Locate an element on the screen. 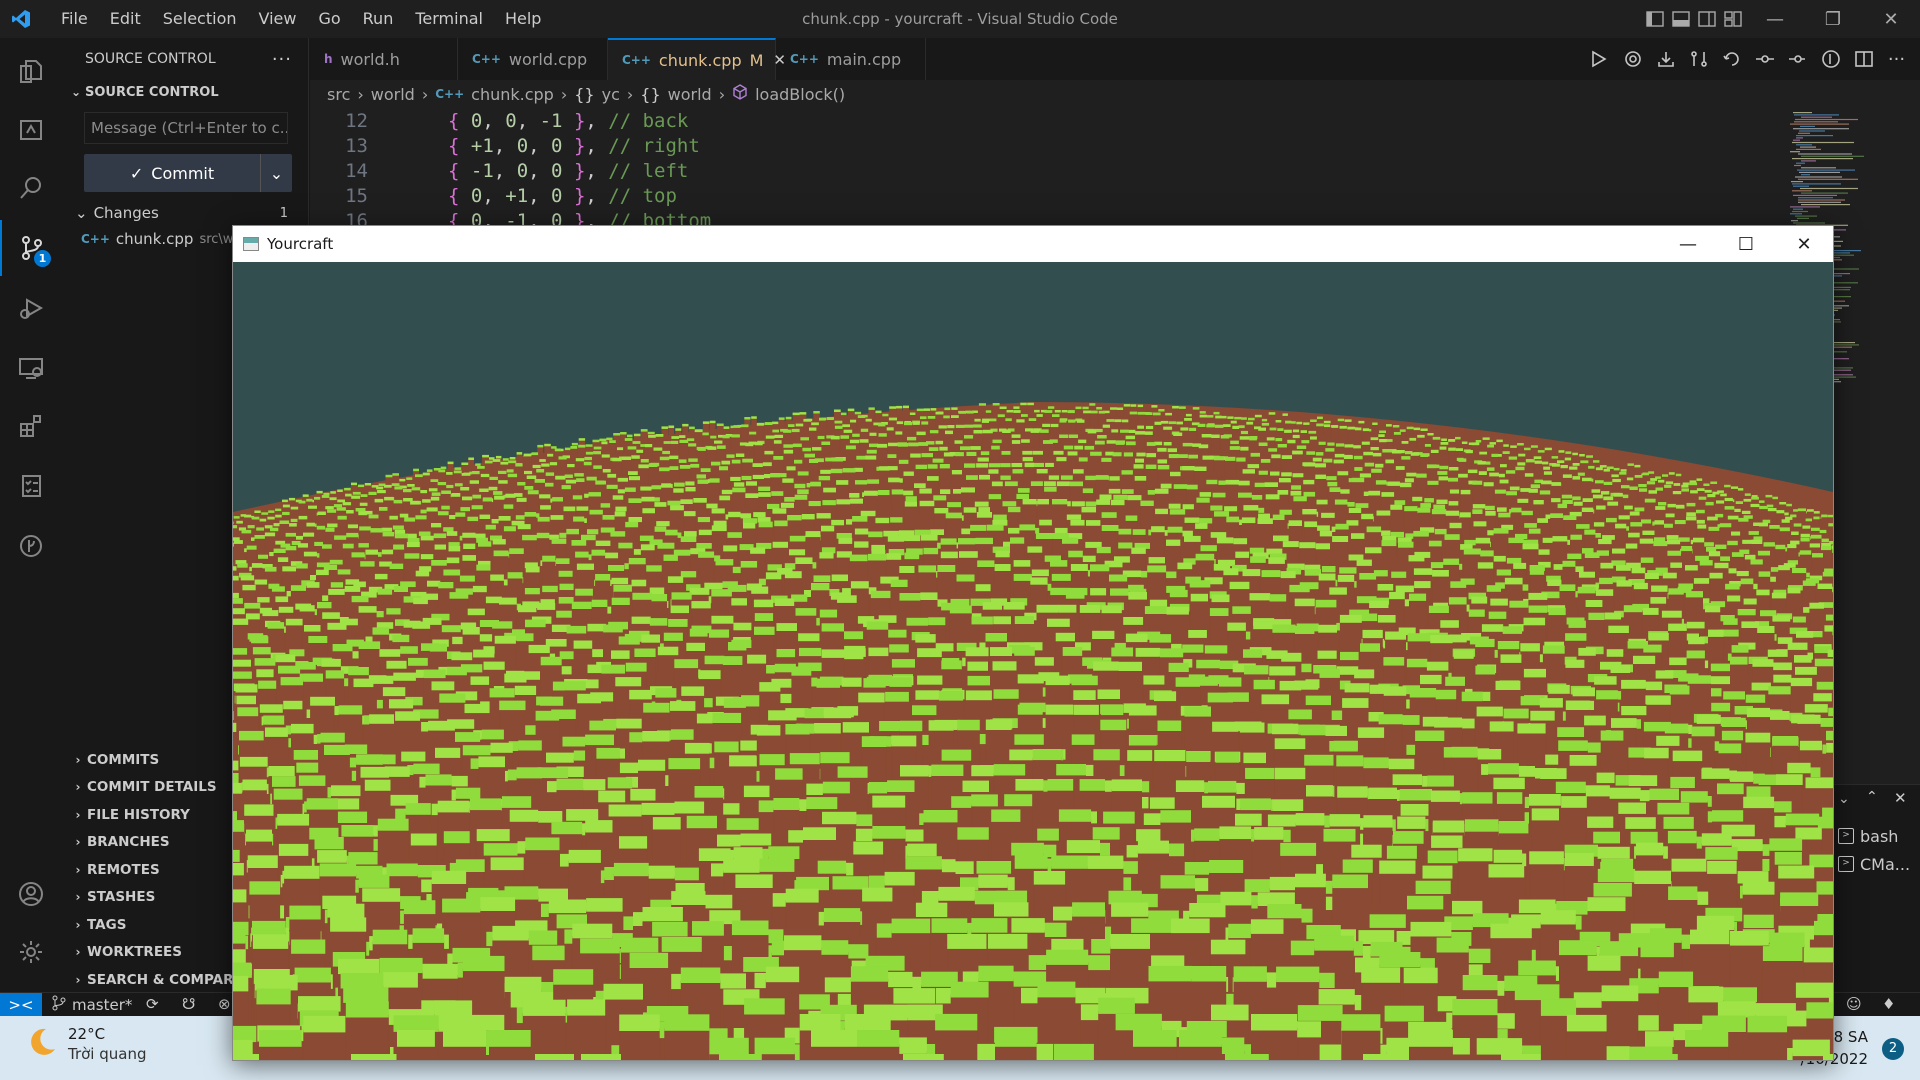  menu-run: Run is located at coordinates (378, 19).